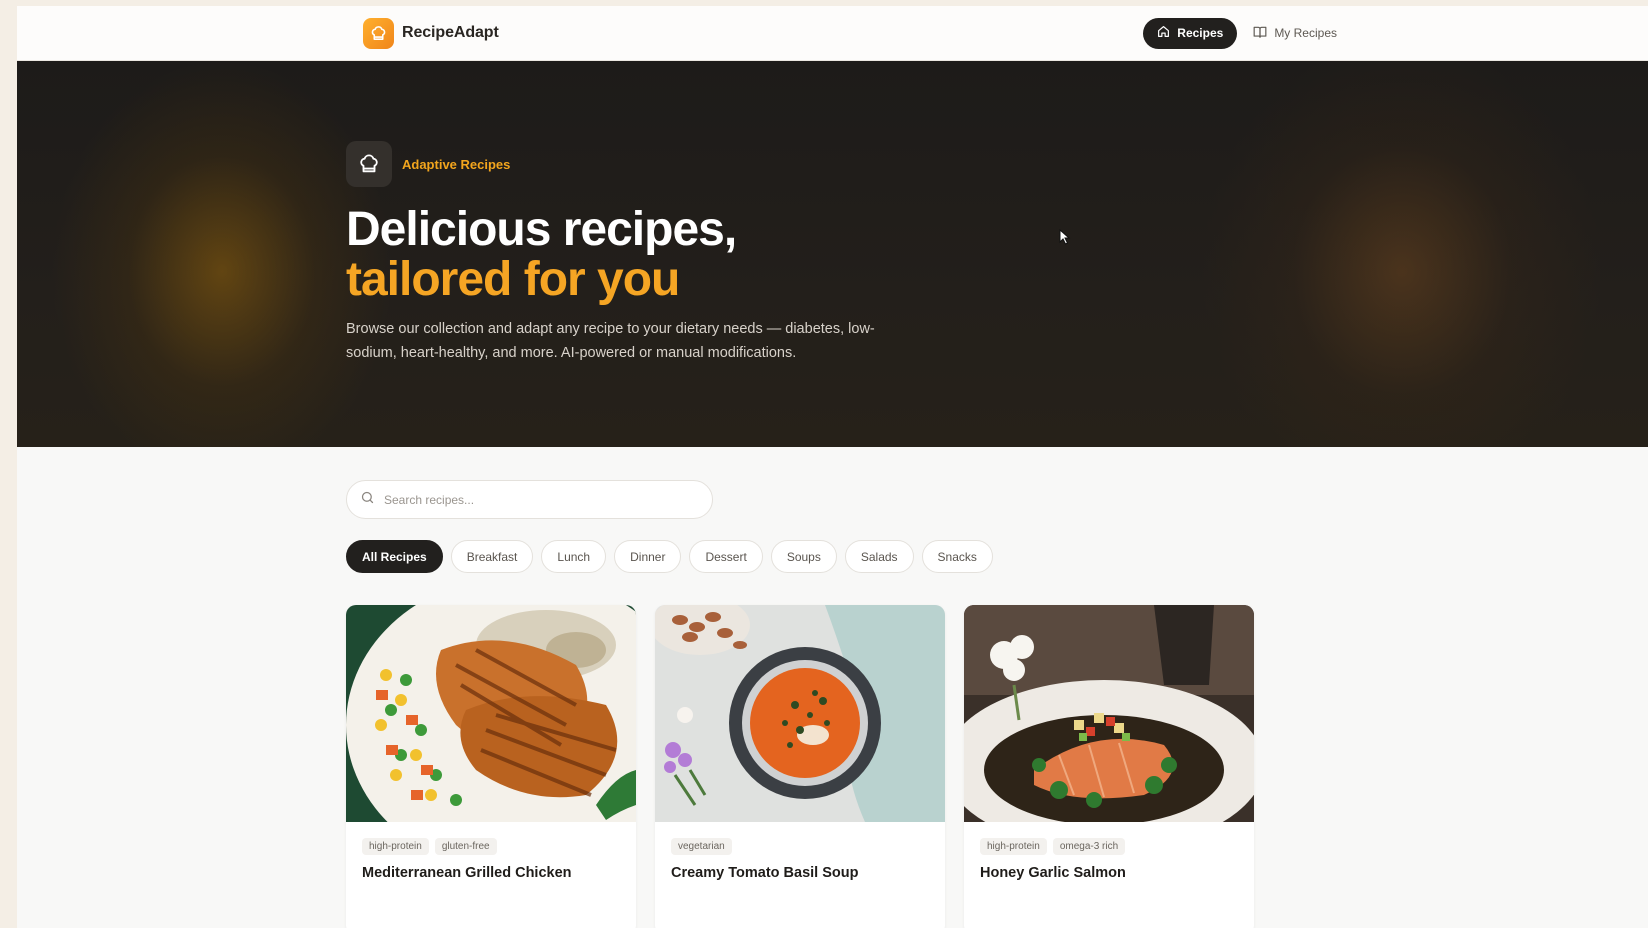 This screenshot has height=928, width=1648. I want to click on search-input, so click(534, 499).